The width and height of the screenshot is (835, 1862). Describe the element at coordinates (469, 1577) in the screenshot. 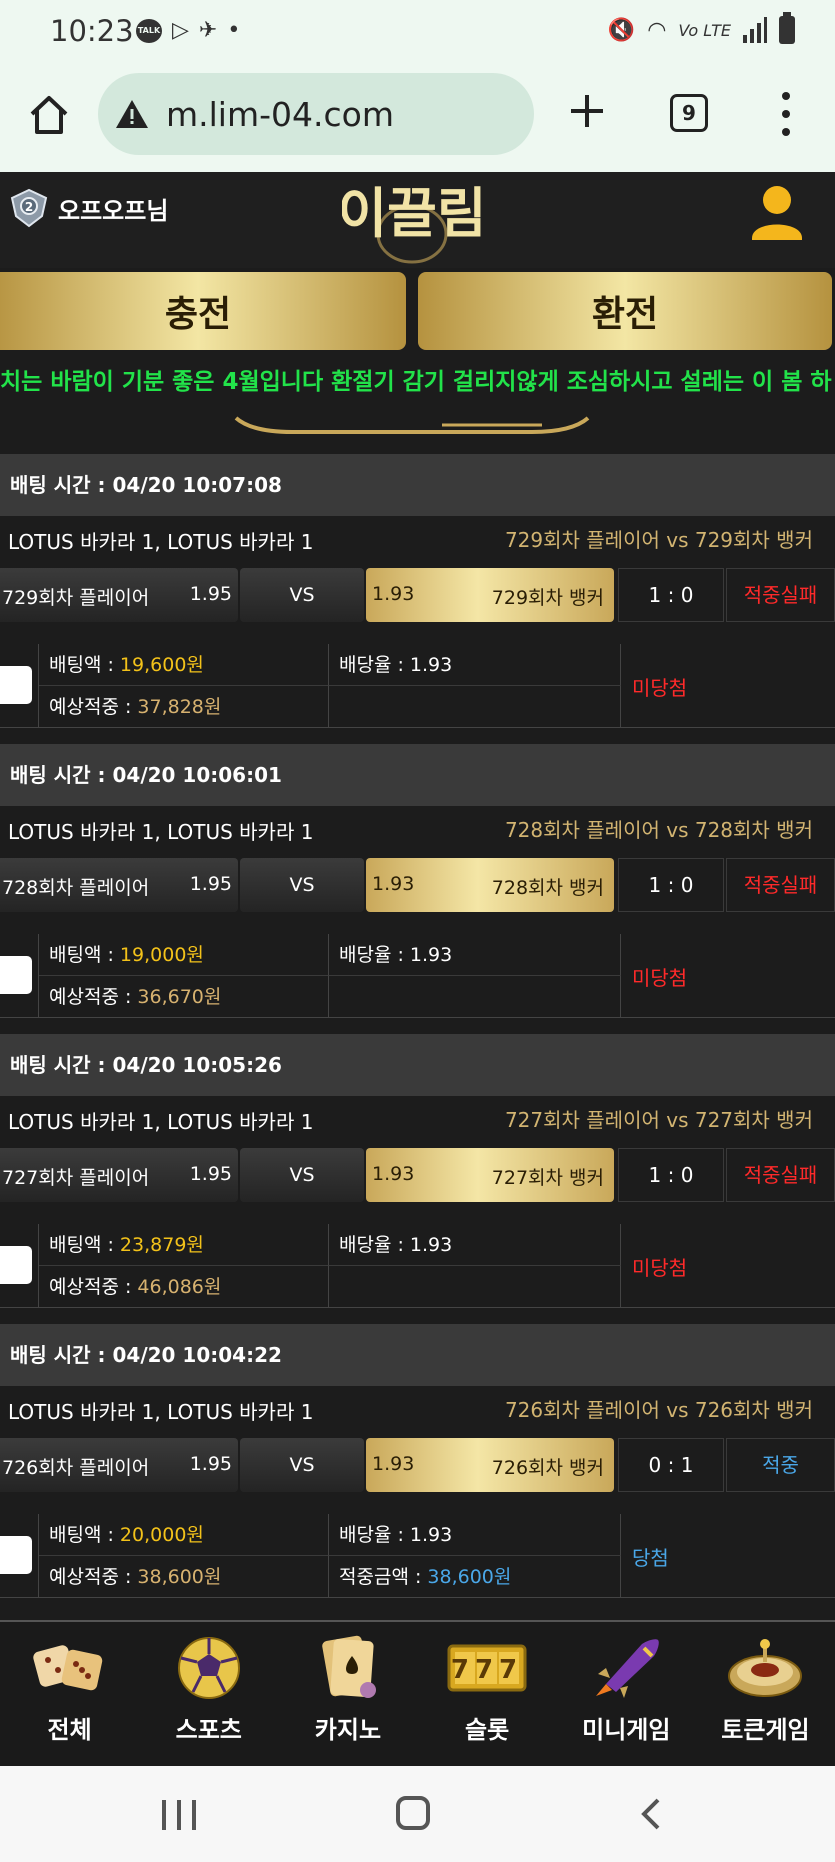

I see `win-amount-value: 38,600원` at that location.